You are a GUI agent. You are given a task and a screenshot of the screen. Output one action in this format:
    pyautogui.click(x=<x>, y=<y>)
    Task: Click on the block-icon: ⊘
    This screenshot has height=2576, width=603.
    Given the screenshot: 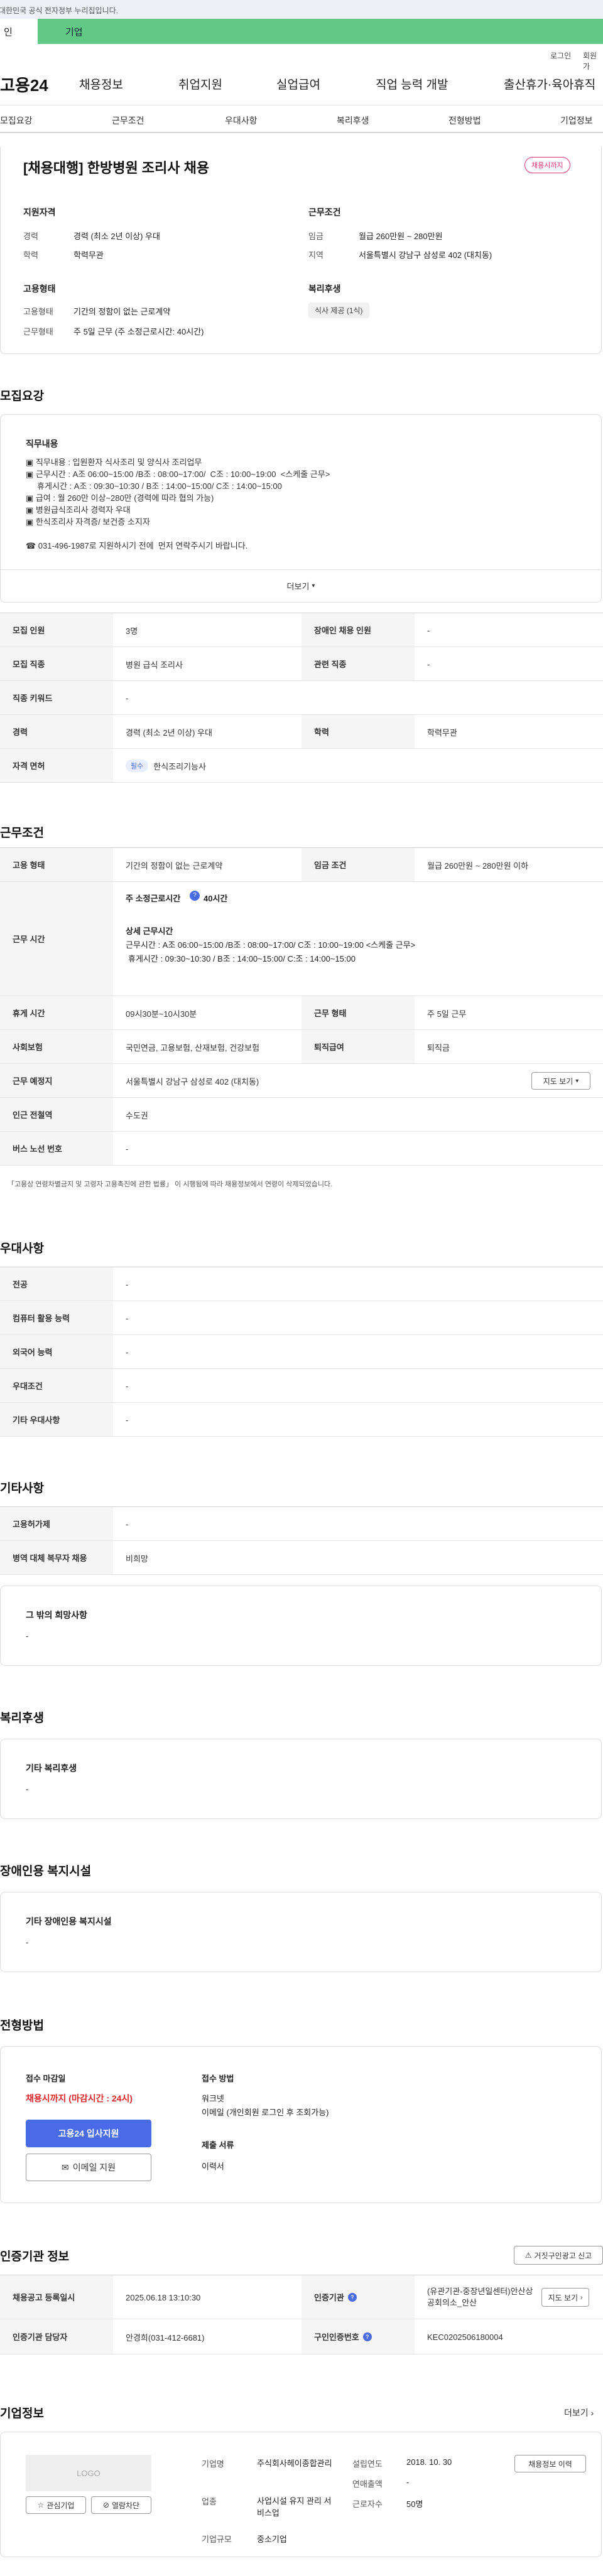 What is the action you would take?
    pyautogui.click(x=105, y=2505)
    